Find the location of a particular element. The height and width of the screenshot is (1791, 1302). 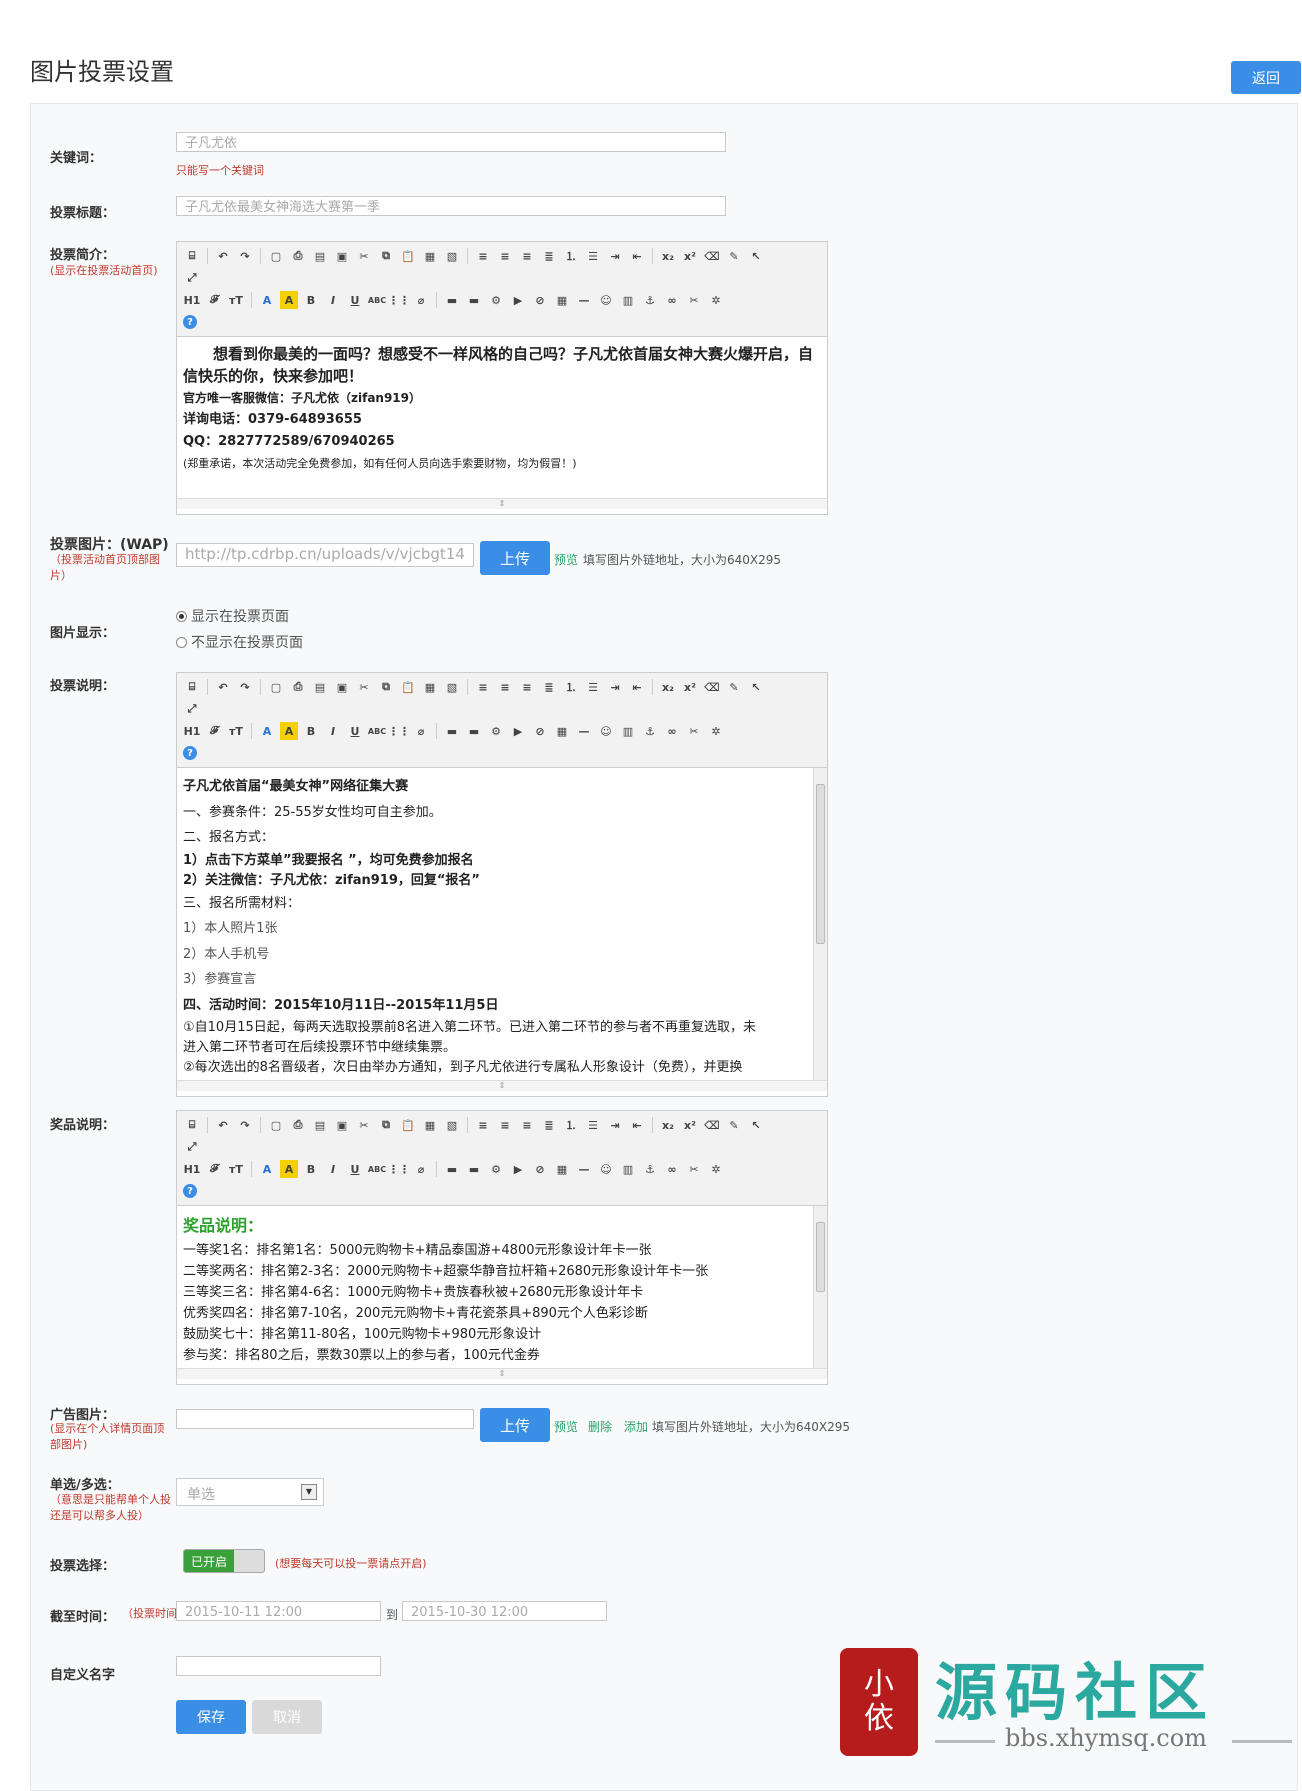

pagebreak-icon: ▥ is located at coordinates (628, 300).